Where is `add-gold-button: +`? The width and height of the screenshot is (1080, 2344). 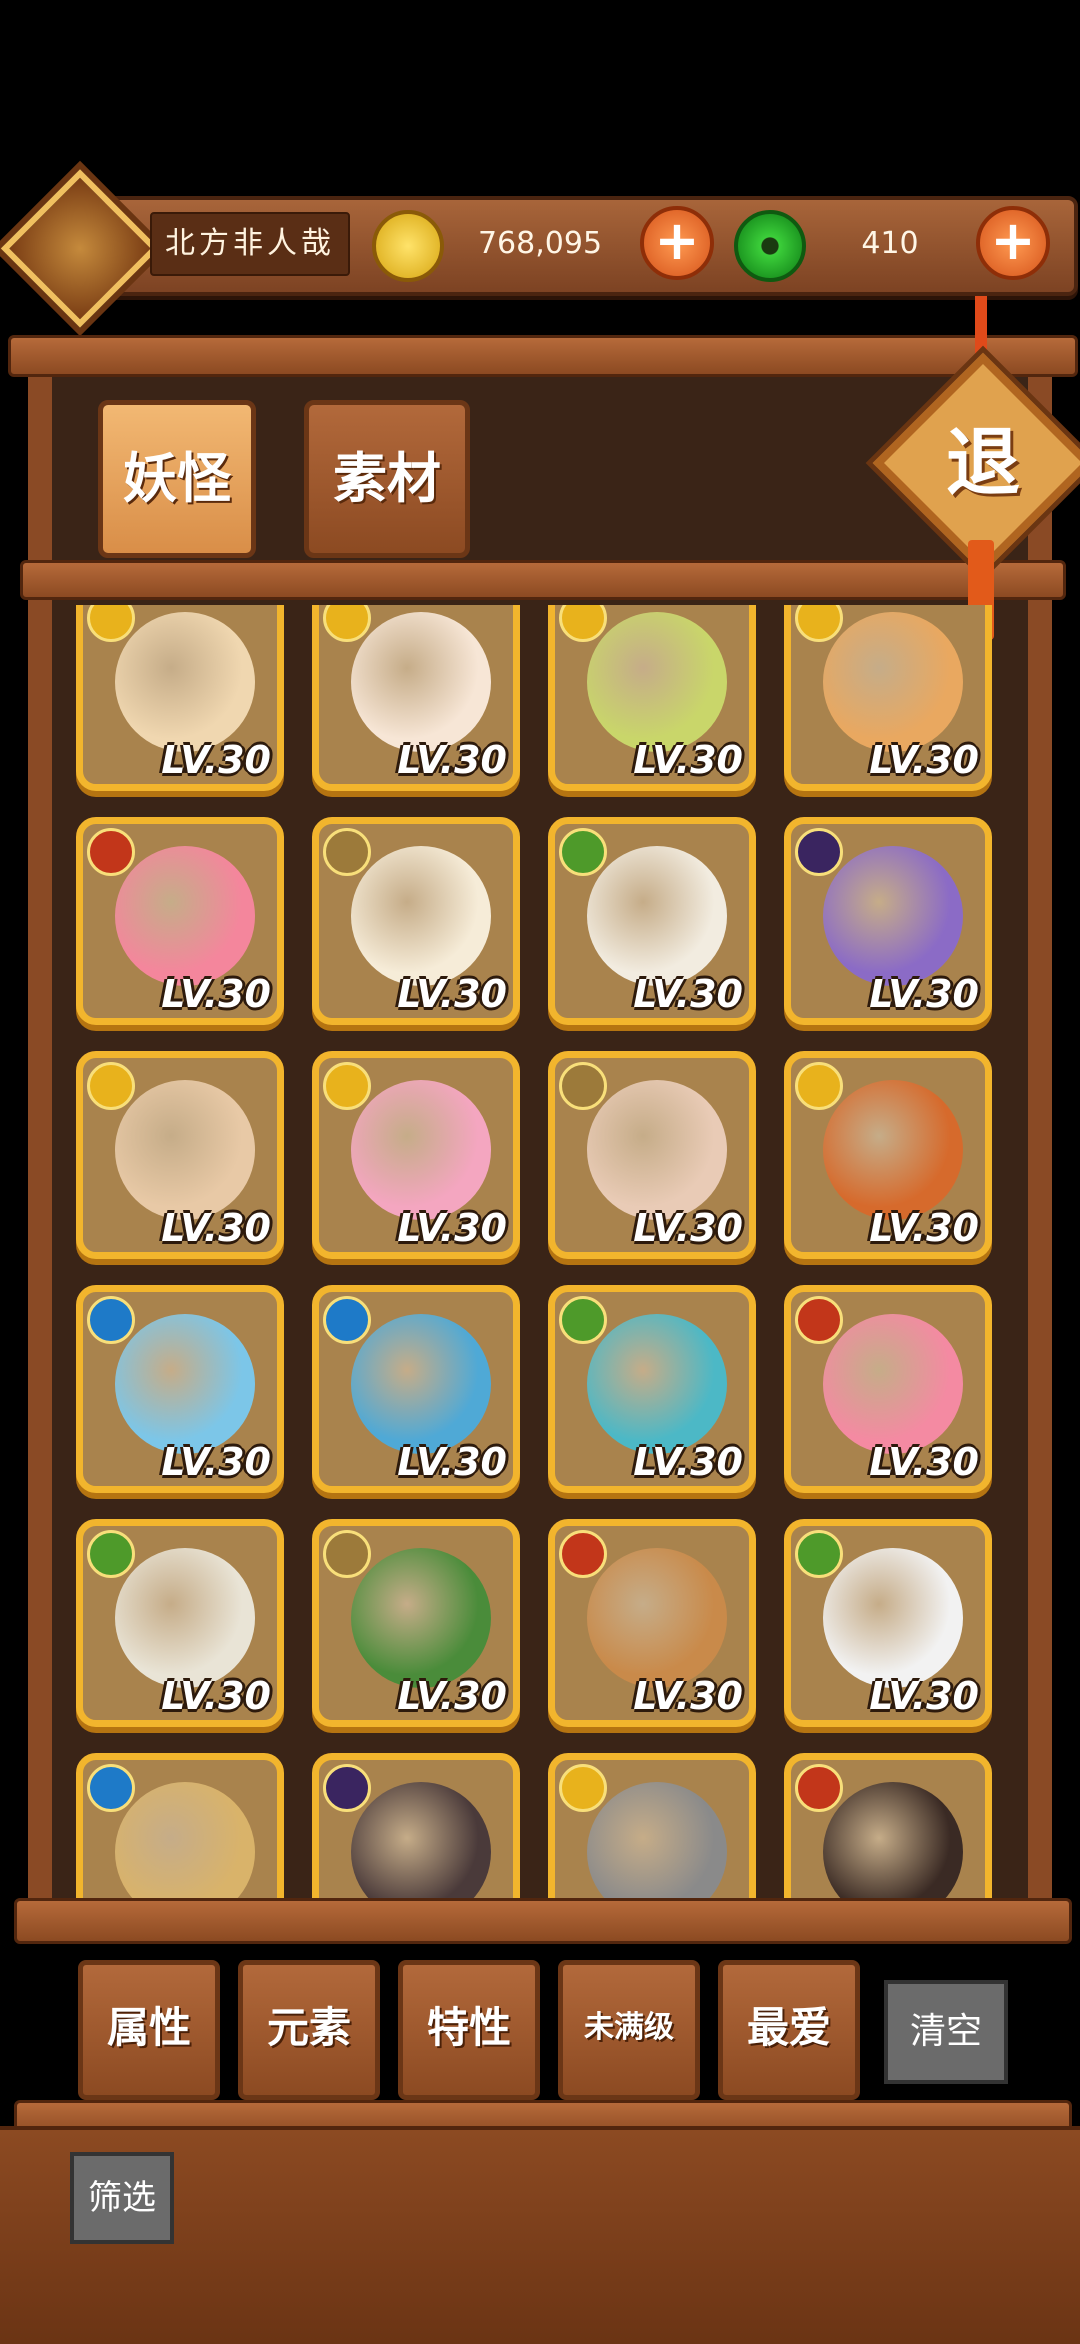 add-gold-button: + is located at coordinates (677, 243).